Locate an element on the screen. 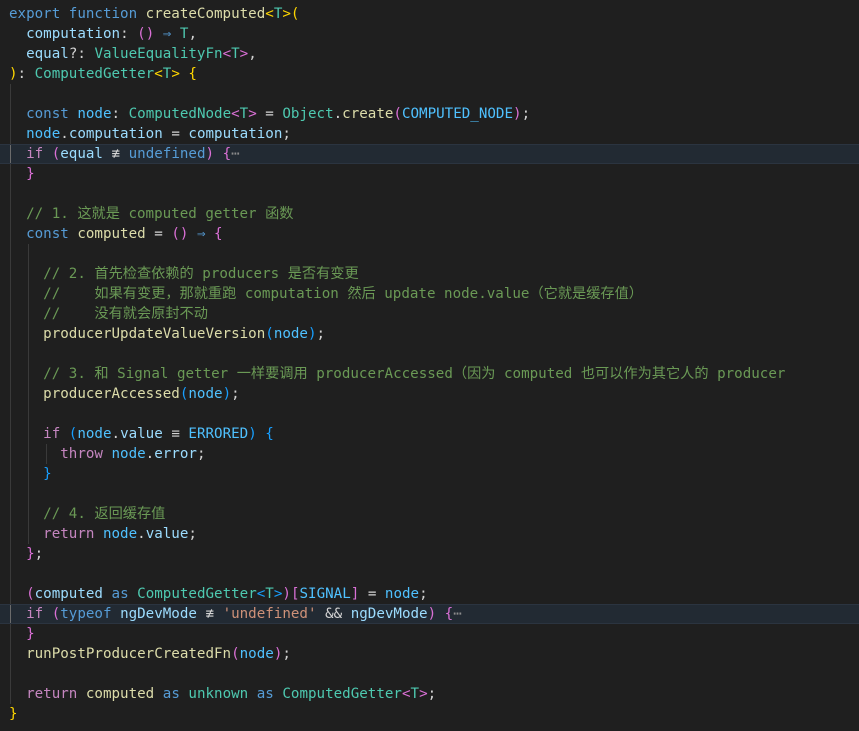  code-token: = is located at coordinates (175, 134).